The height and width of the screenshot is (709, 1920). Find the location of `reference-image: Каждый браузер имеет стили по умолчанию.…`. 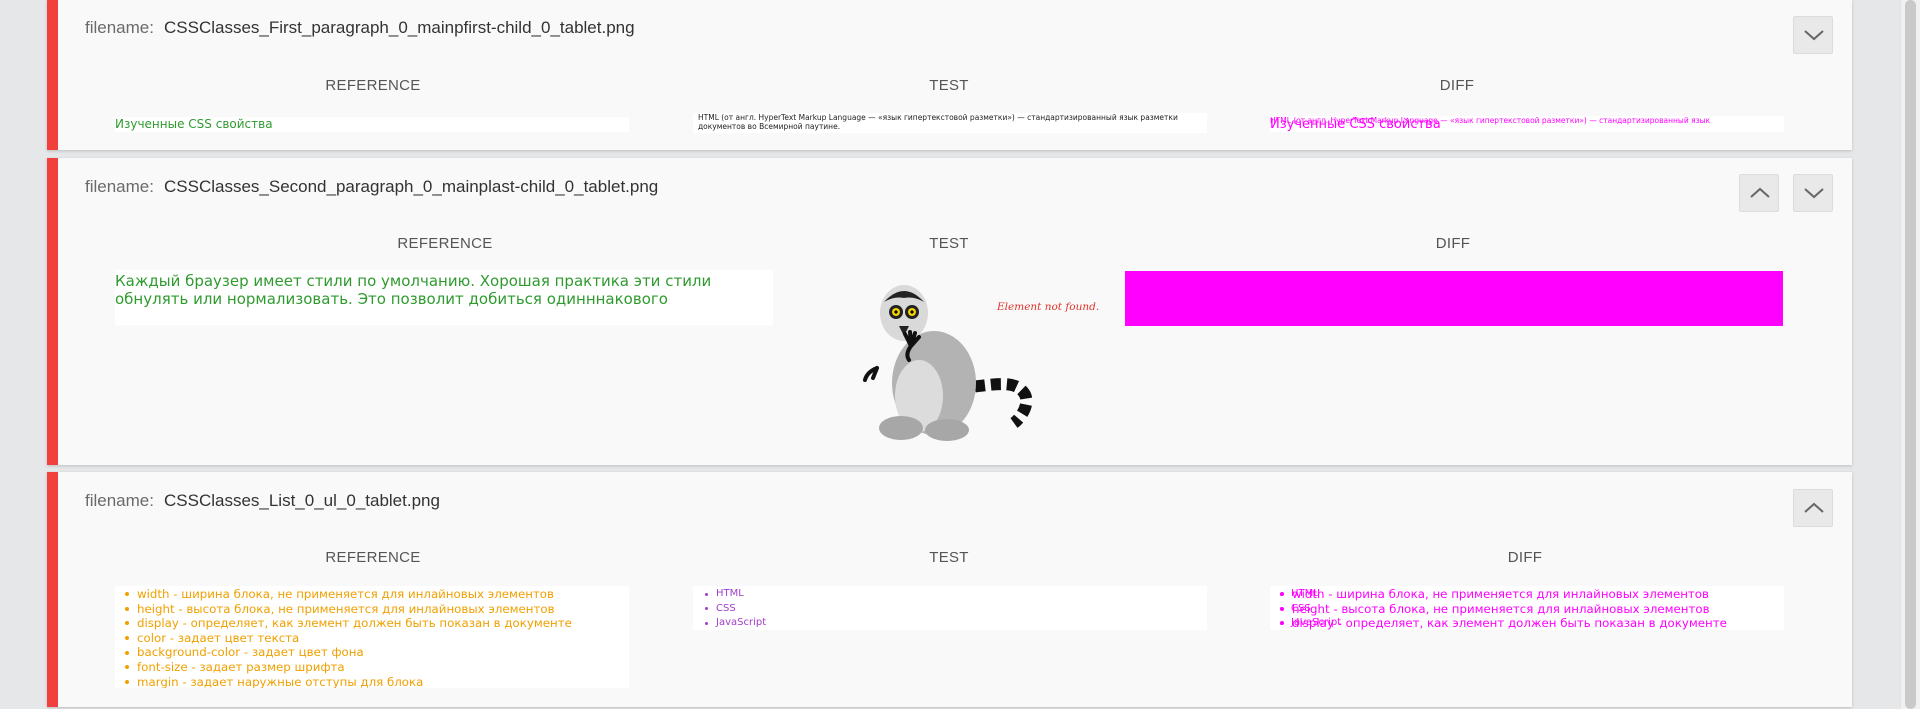

reference-image: Каждый браузер имеет стили по умолчанию.… is located at coordinates (444, 297).